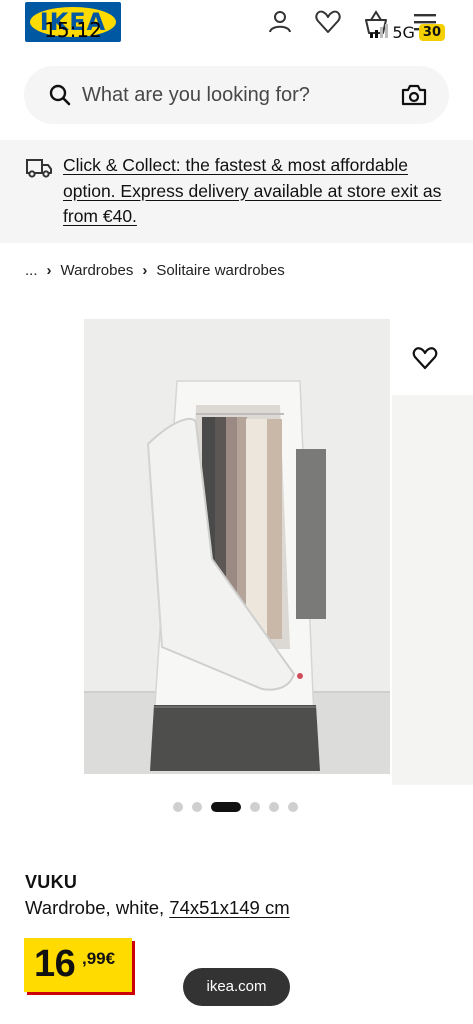  What do you see at coordinates (39, 168) in the screenshot?
I see `truck-icon` at bounding box center [39, 168].